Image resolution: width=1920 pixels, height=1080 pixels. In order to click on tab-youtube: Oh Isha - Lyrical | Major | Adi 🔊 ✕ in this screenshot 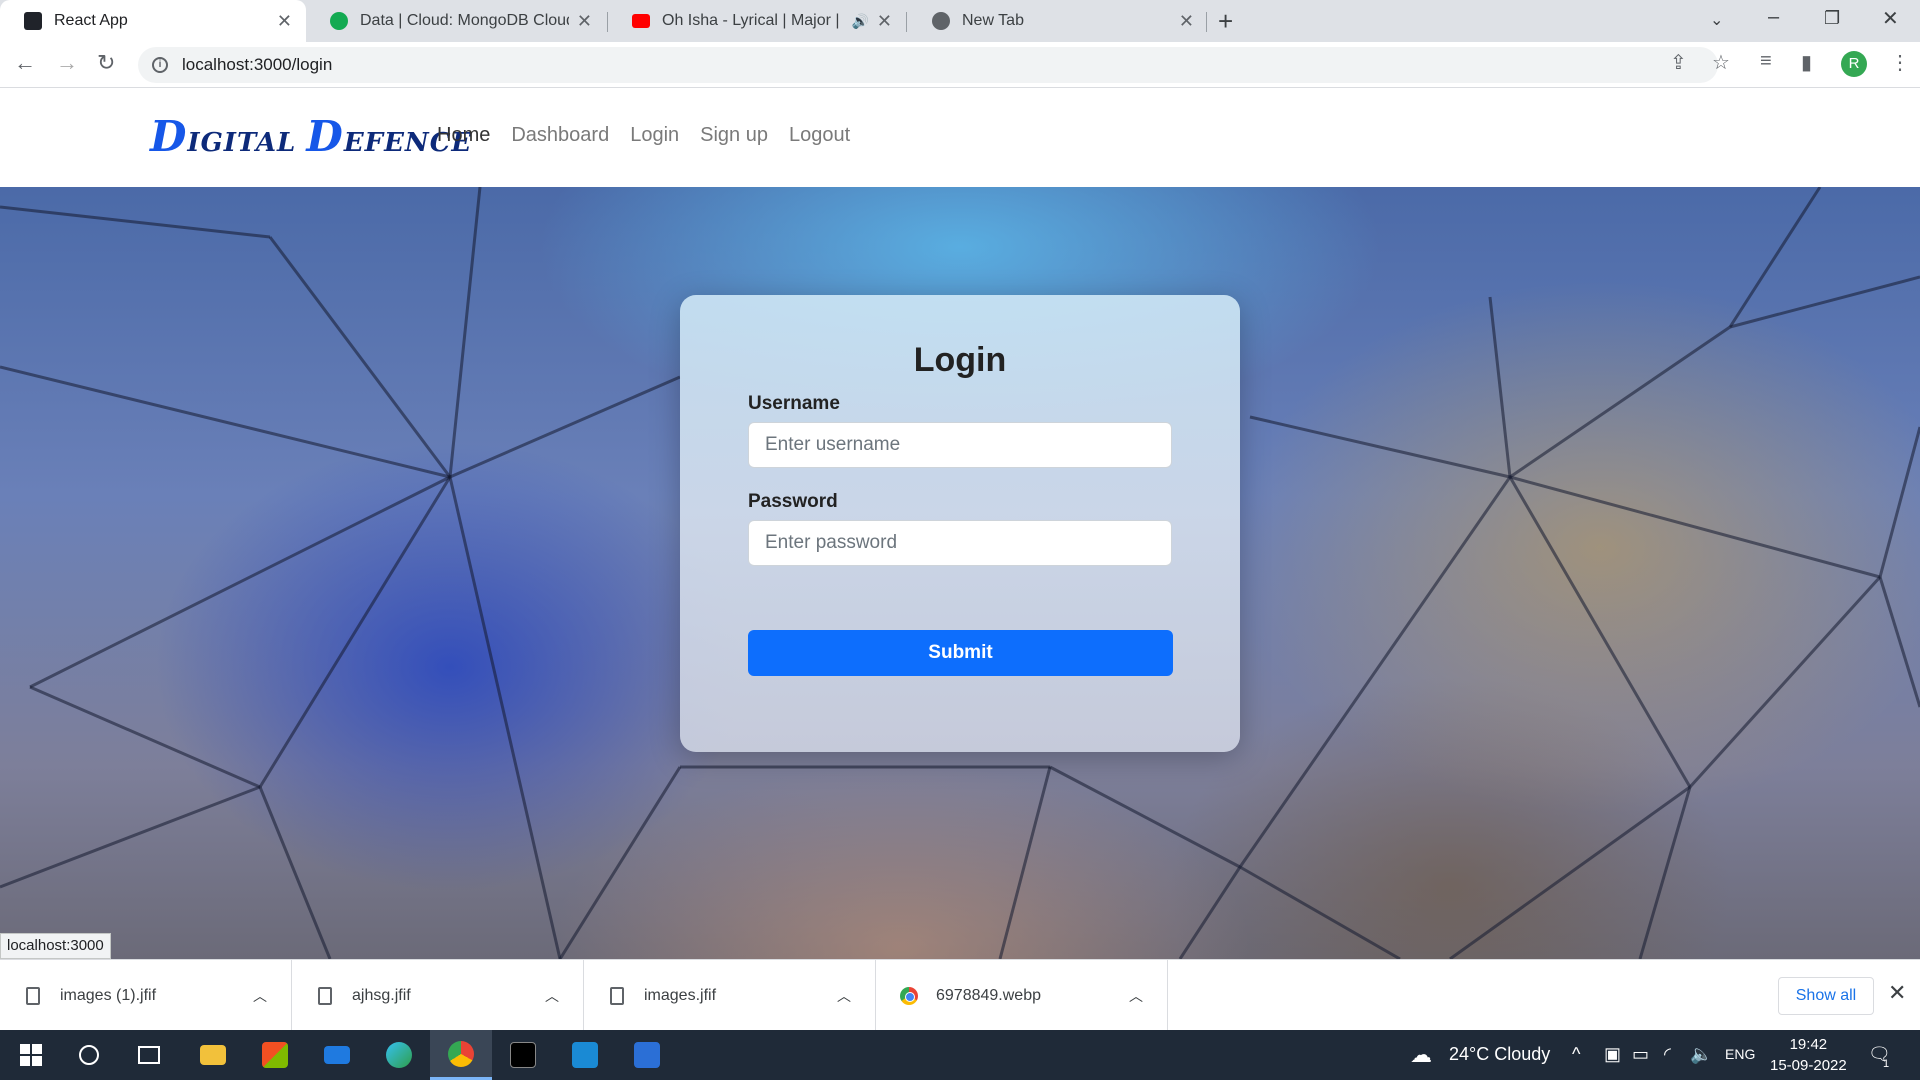, I will do `click(757, 21)`.